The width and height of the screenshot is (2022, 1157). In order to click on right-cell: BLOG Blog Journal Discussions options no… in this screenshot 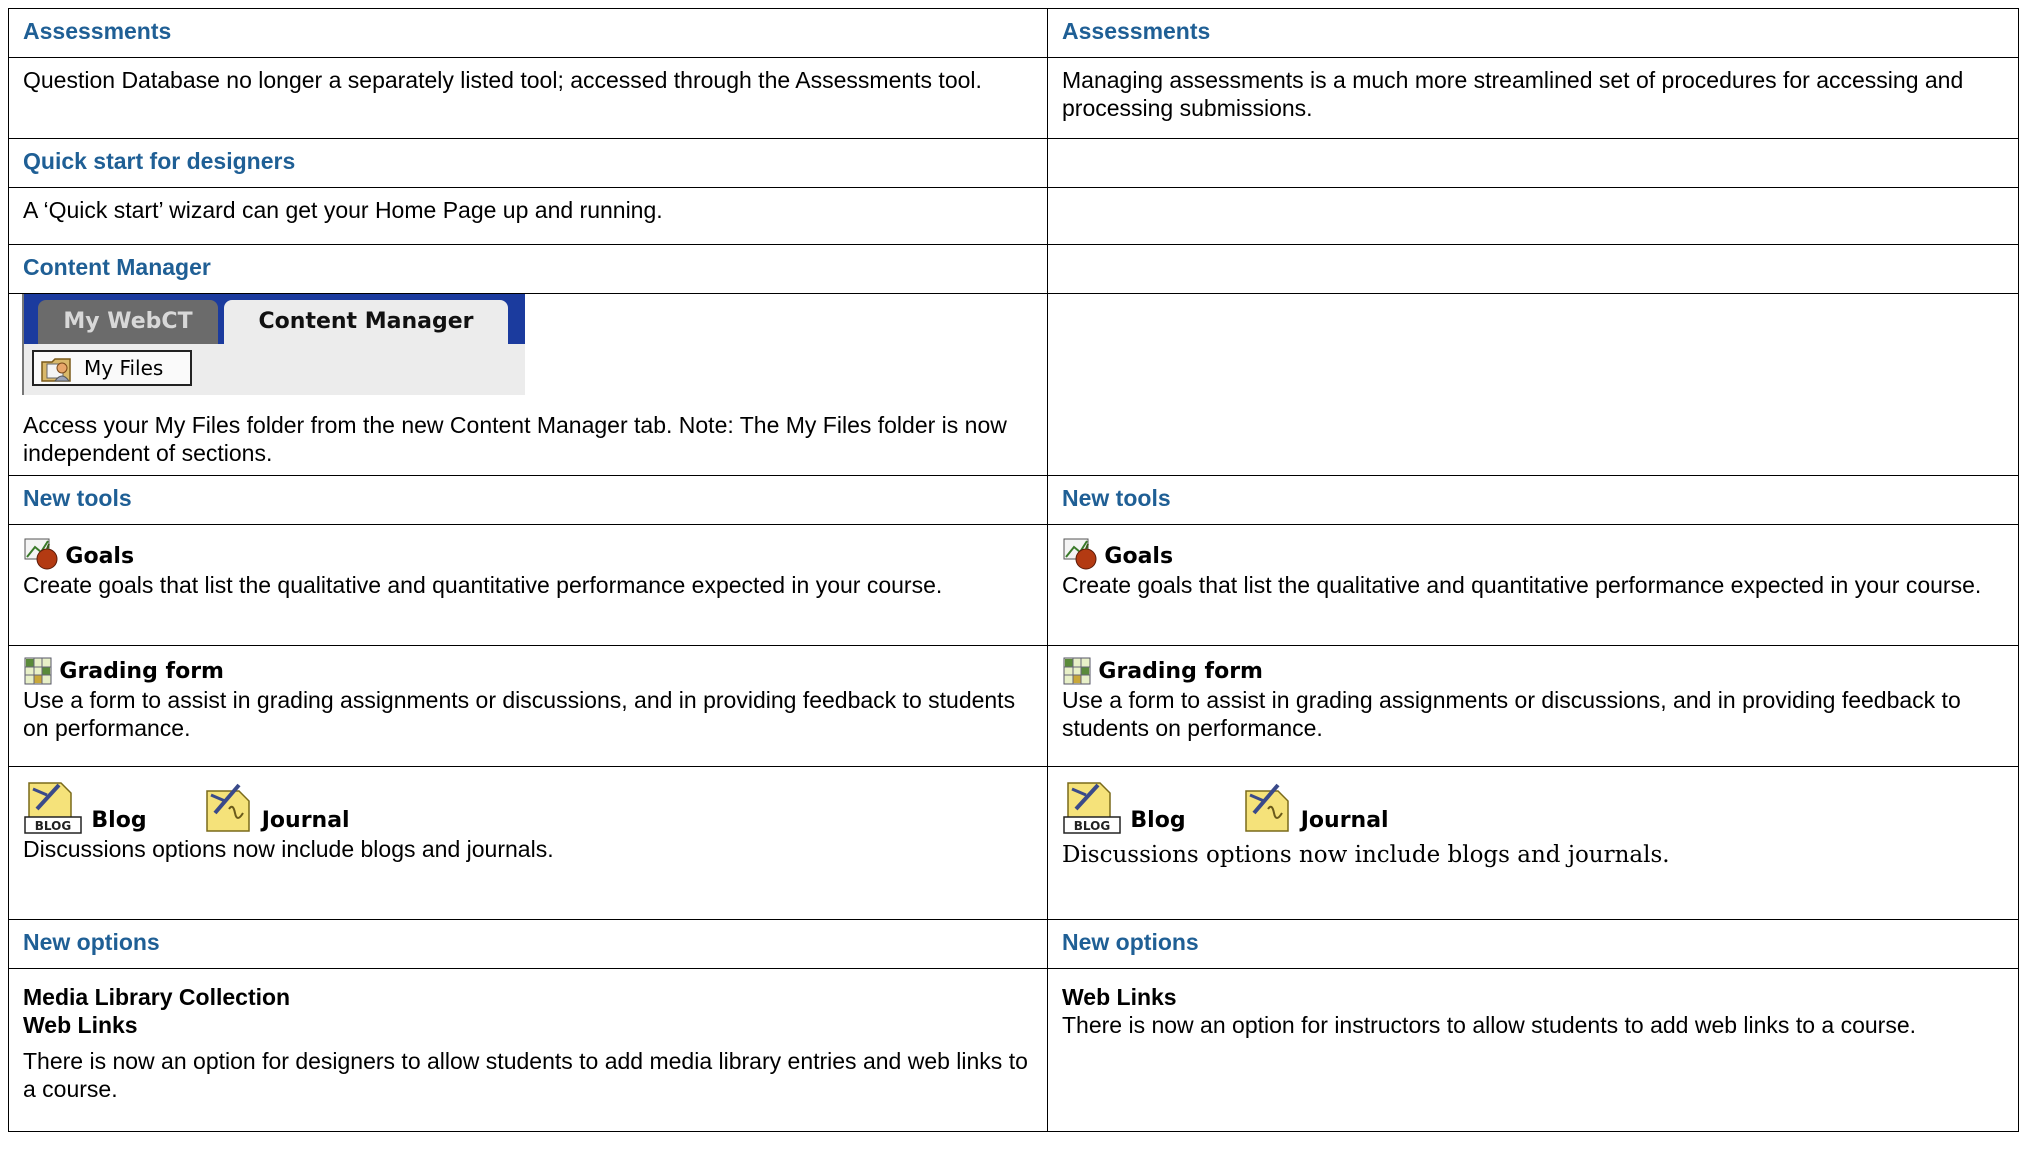, I will do `click(1533, 843)`.